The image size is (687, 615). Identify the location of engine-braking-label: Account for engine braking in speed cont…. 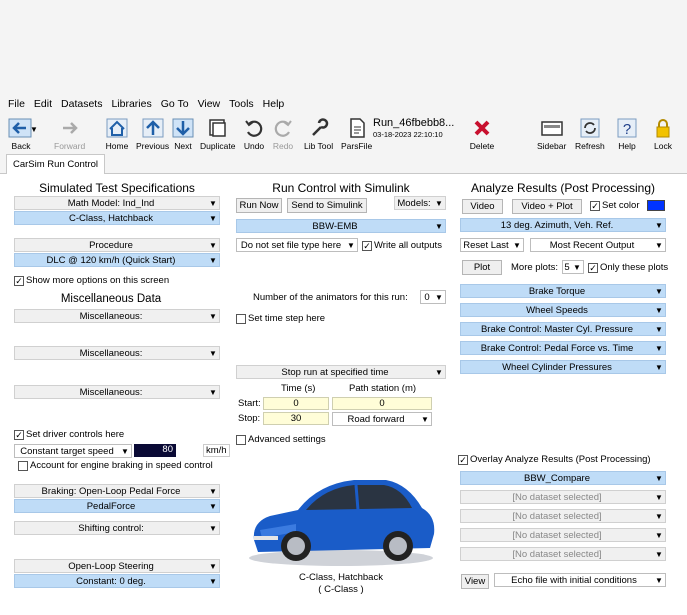
(121, 465).